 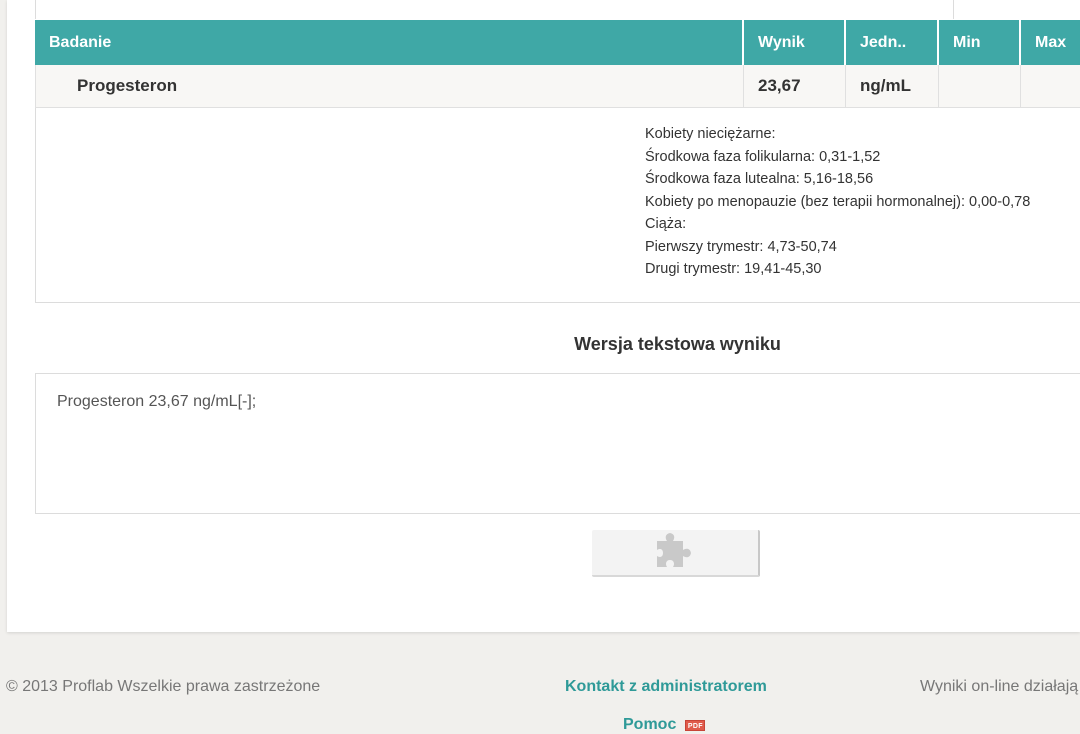 I want to click on puzzle-piece-icon, so click(x=675, y=552).